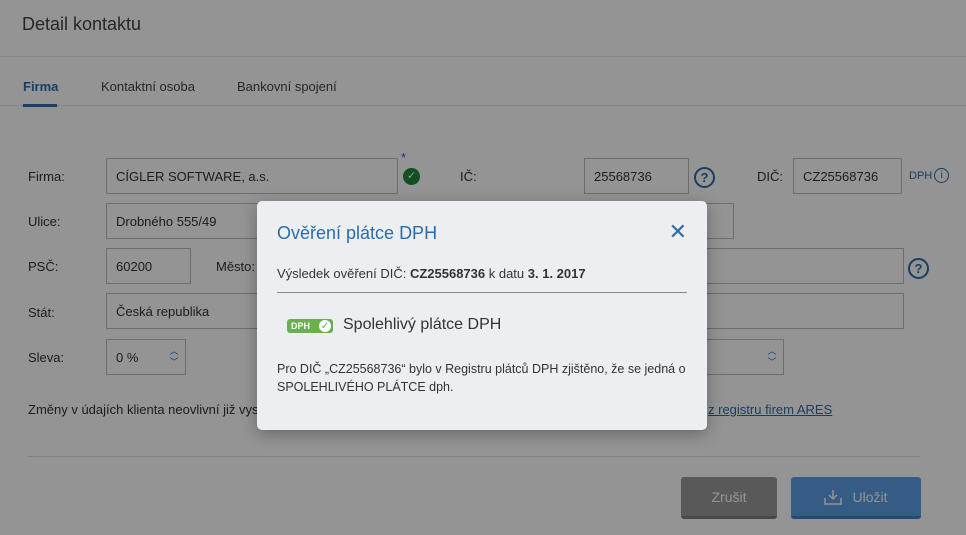 Image resolution: width=966 pixels, height=535 pixels. What do you see at coordinates (422, 324) in the screenshot?
I see `vat-status: Spolehlivý plátce DPH` at bounding box center [422, 324].